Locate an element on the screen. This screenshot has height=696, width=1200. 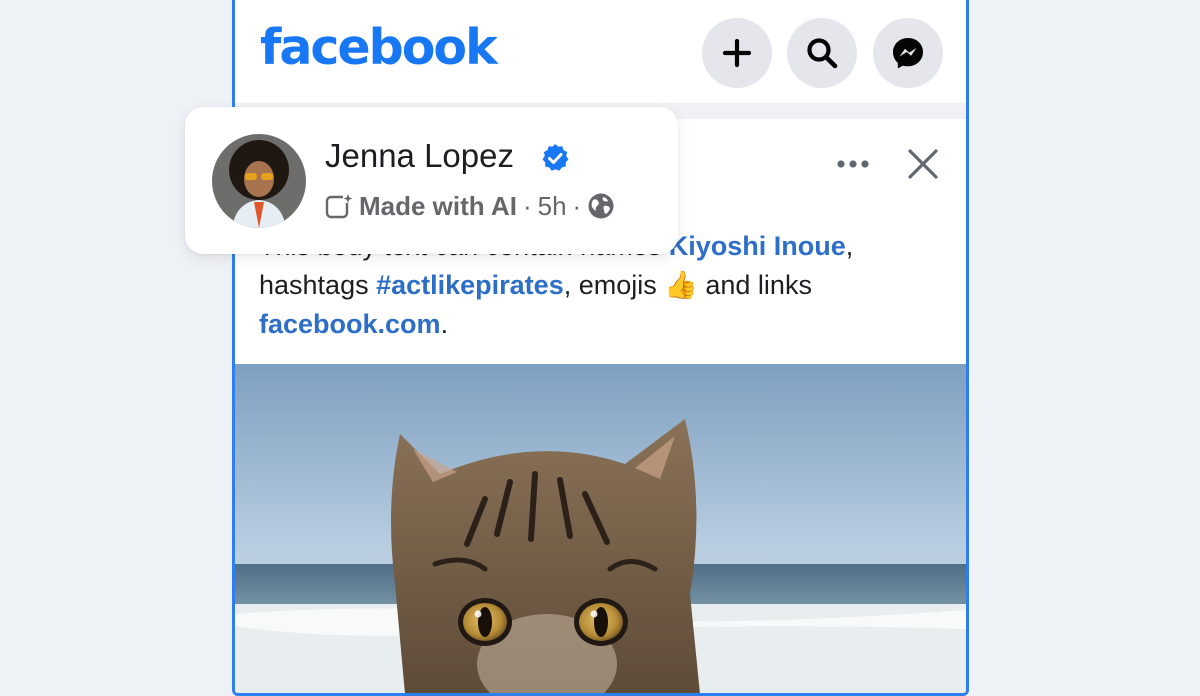
ai-sparkle-icon is located at coordinates (339, 206).